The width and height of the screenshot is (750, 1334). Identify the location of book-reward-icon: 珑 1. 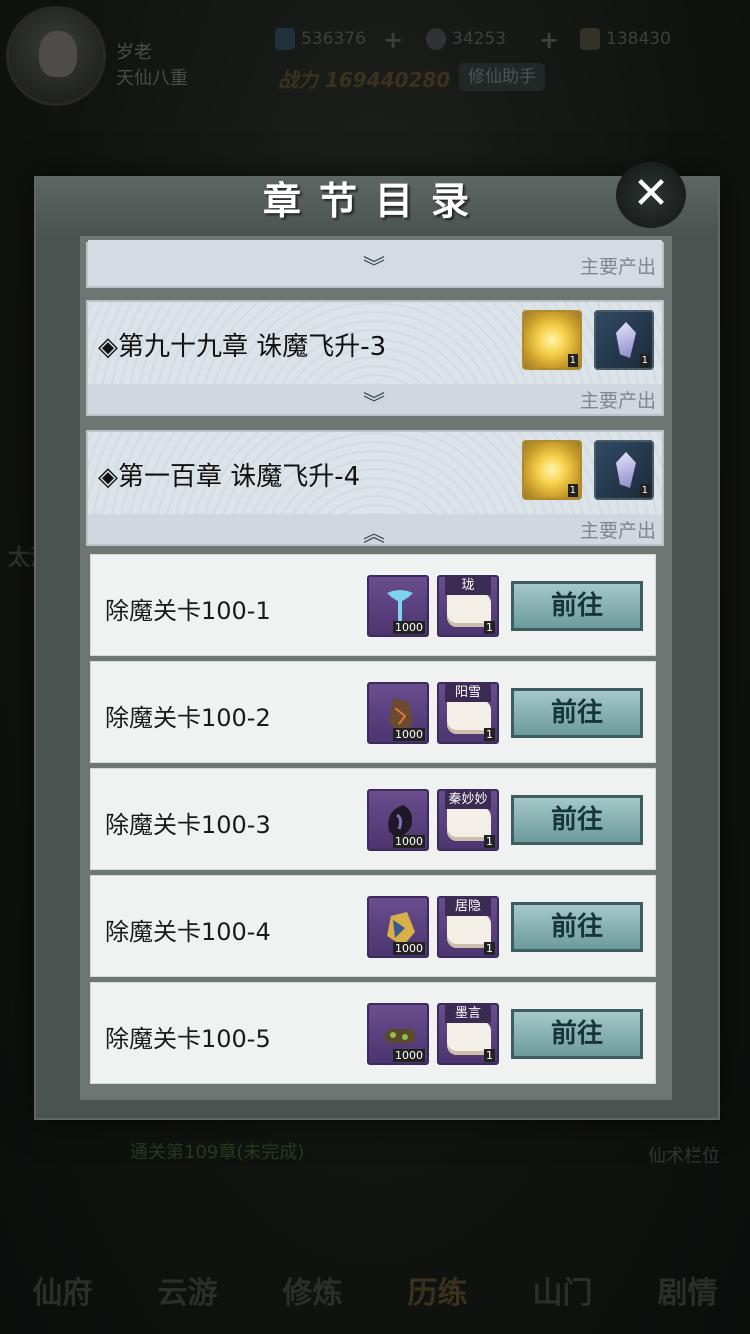
(468, 606).